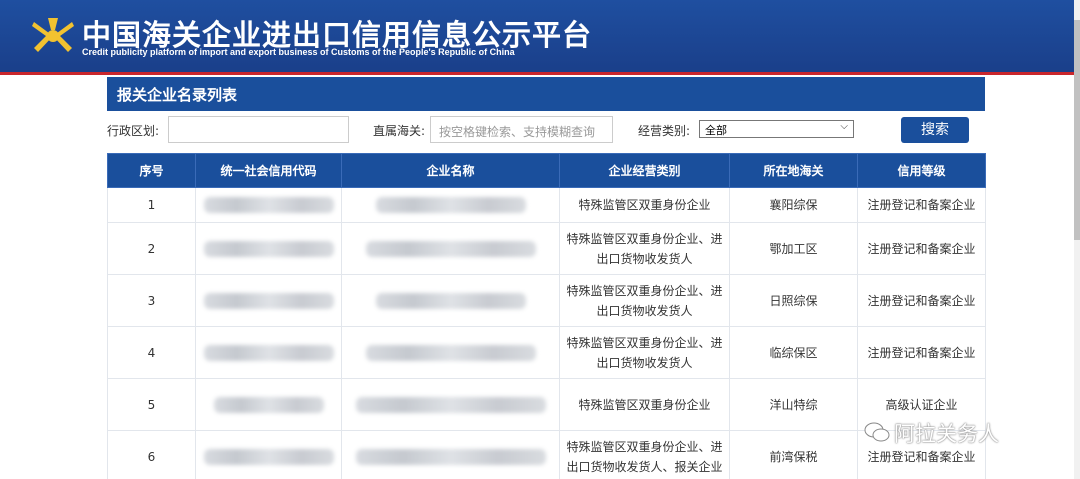 This screenshot has height=479, width=1080. Describe the element at coordinates (793, 248) in the screenshot. I see `customs-office: 鄂加工区` at that location.